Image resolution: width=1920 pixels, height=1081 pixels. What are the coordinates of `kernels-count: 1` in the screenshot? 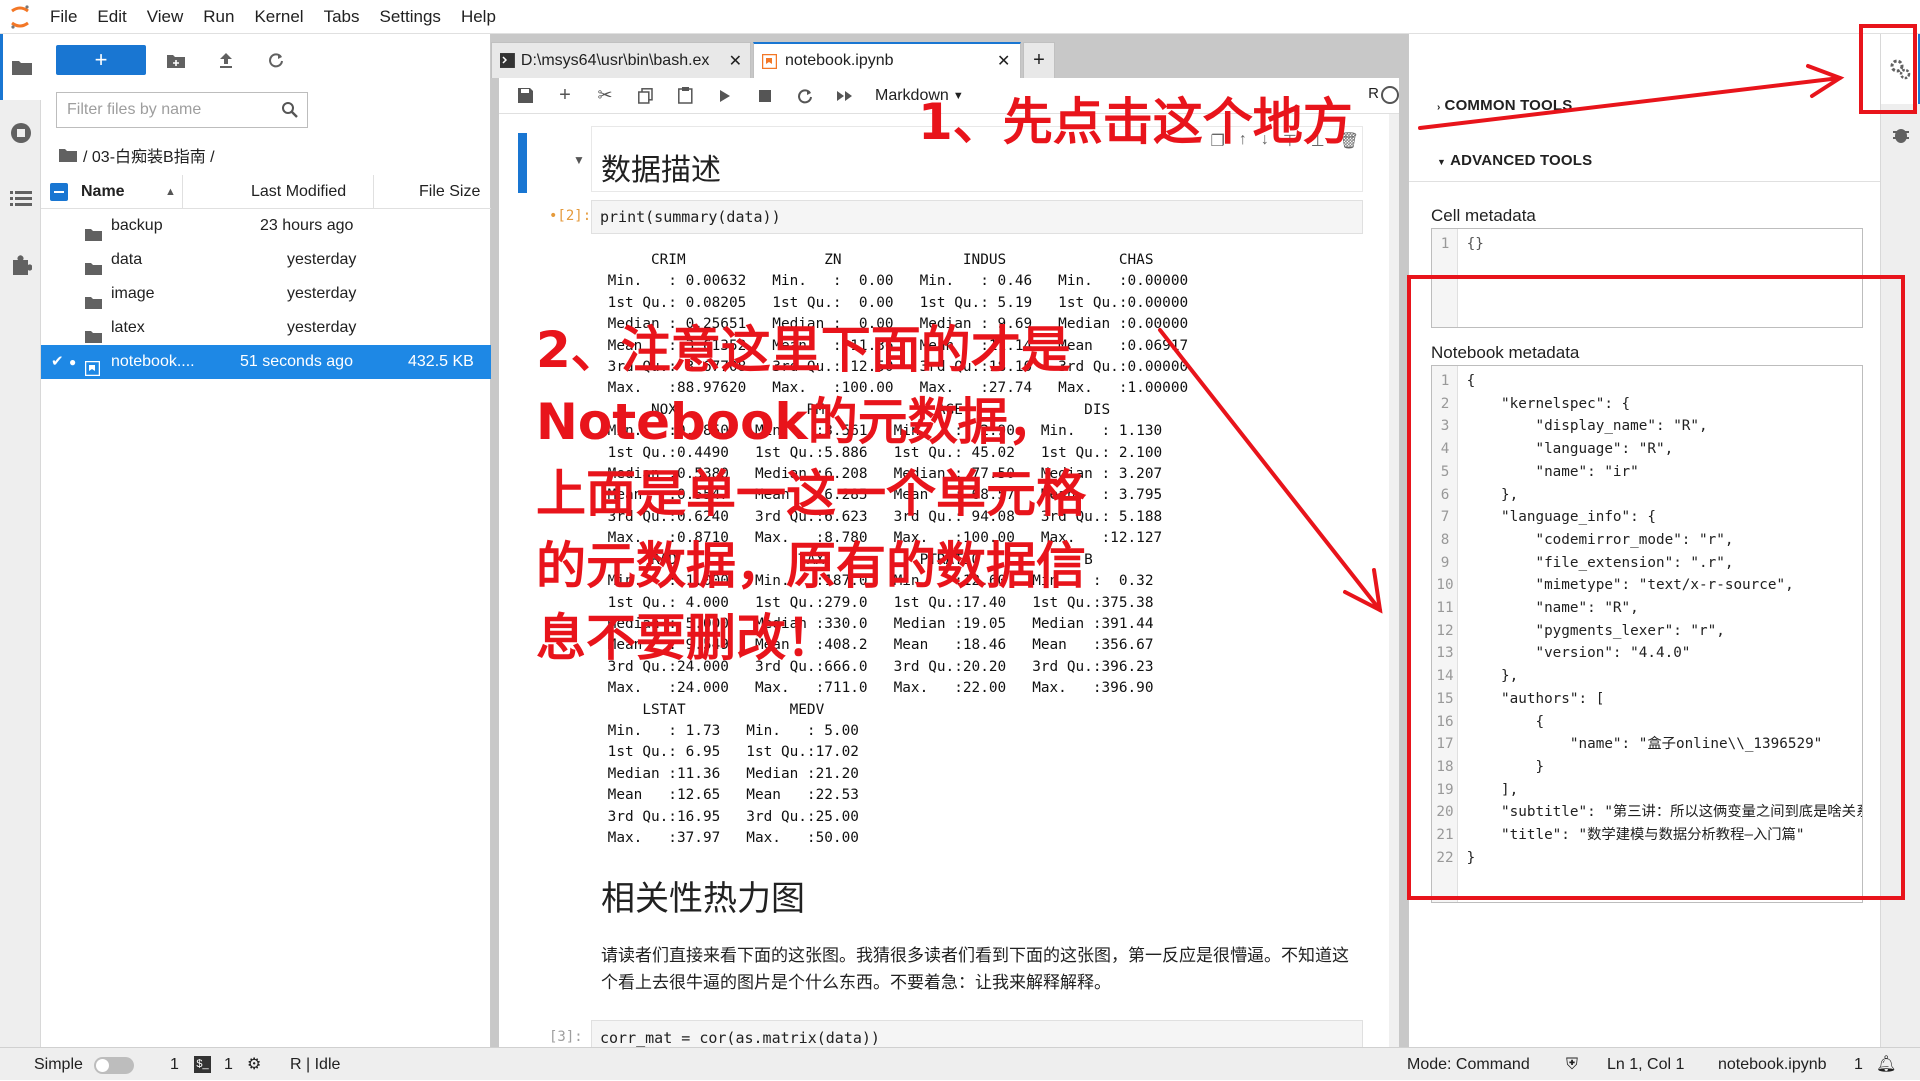 It's located at (228, 1064).